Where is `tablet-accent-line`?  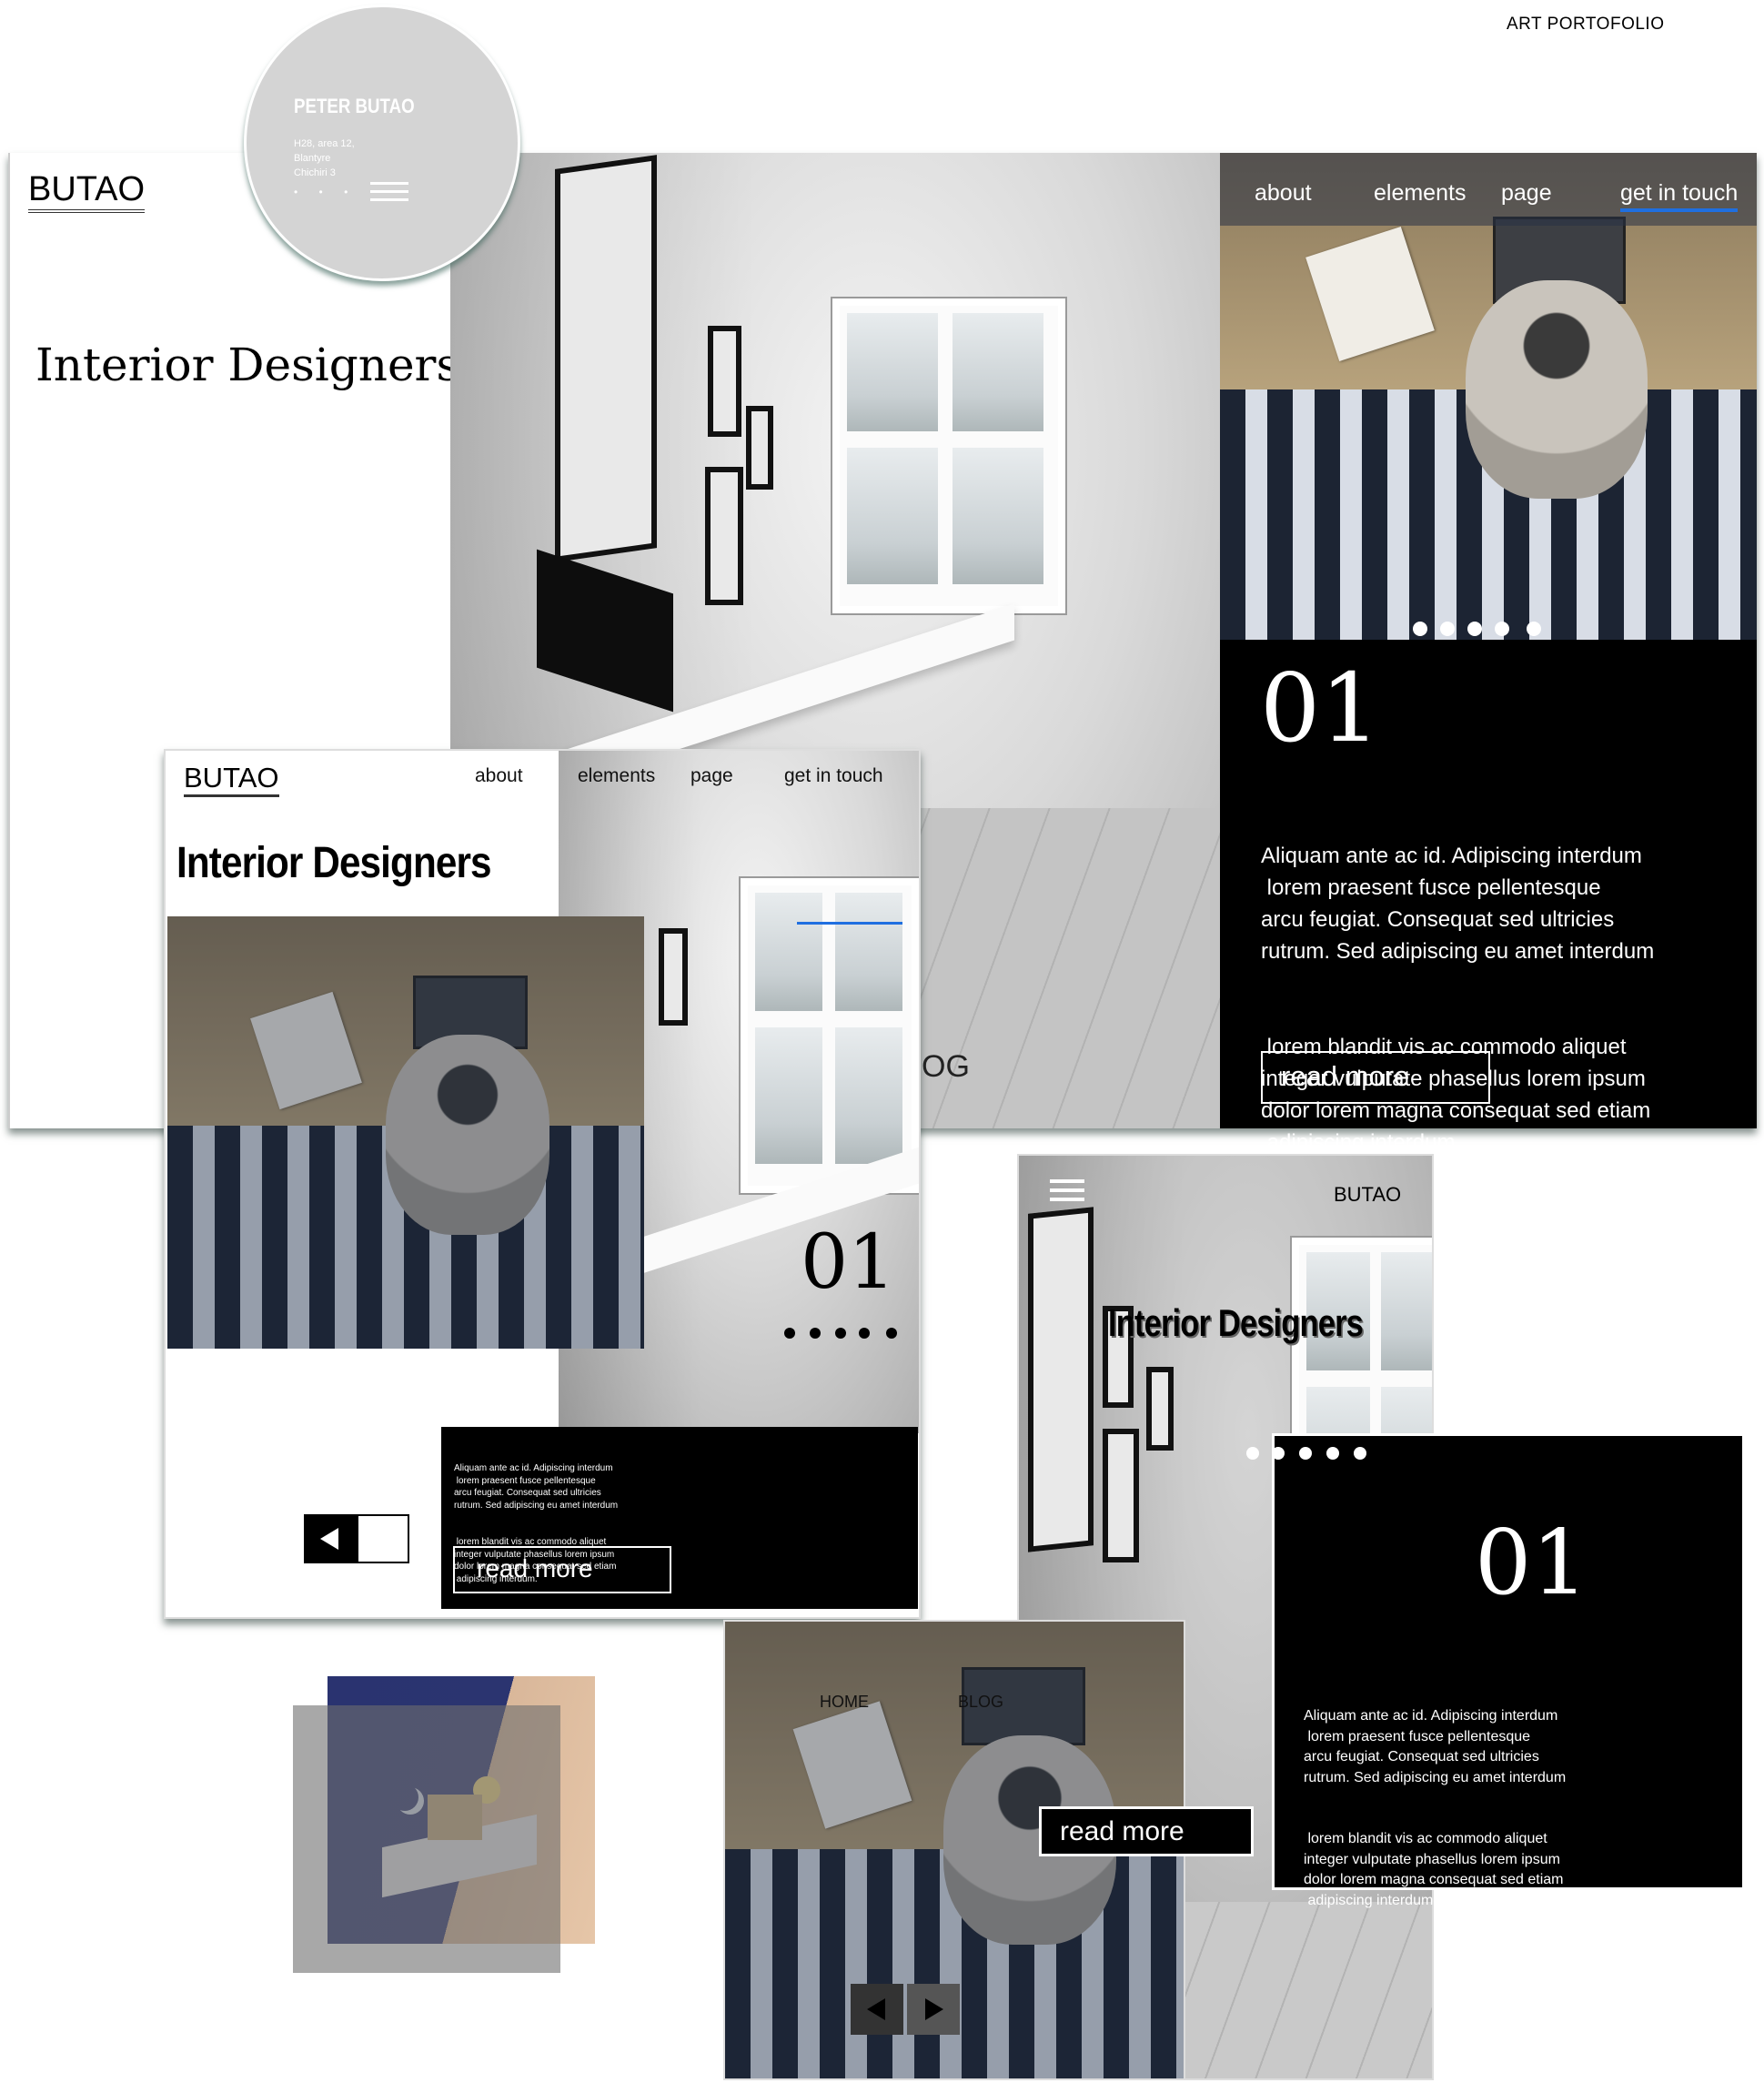
tablet-accent-line is located at coordinates (850, 923).